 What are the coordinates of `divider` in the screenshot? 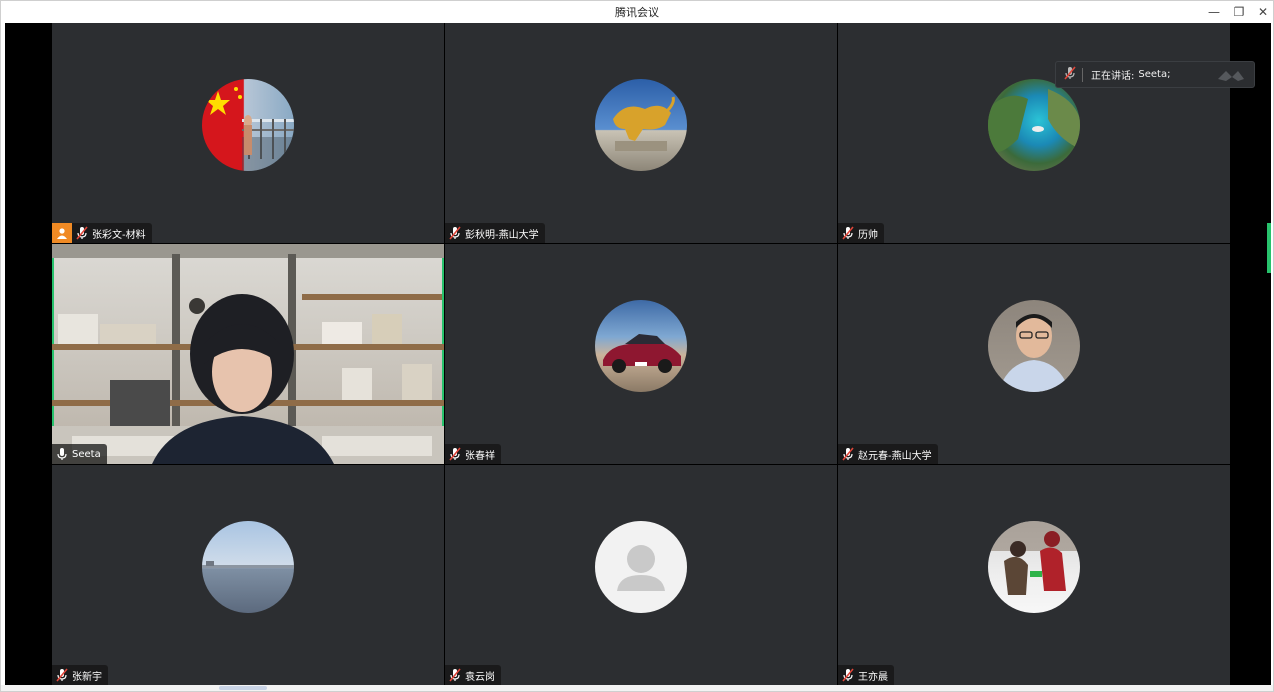 It's located at (1082, 74).